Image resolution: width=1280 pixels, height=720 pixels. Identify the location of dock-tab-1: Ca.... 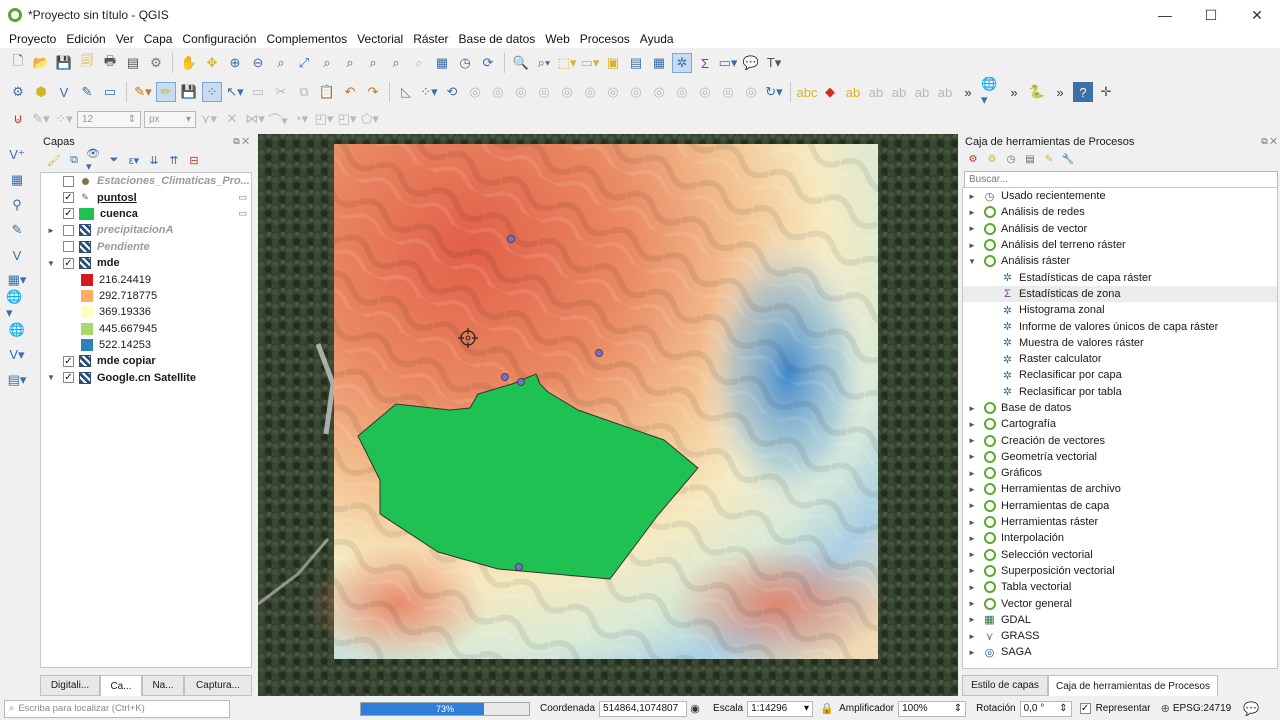
(121, 685).